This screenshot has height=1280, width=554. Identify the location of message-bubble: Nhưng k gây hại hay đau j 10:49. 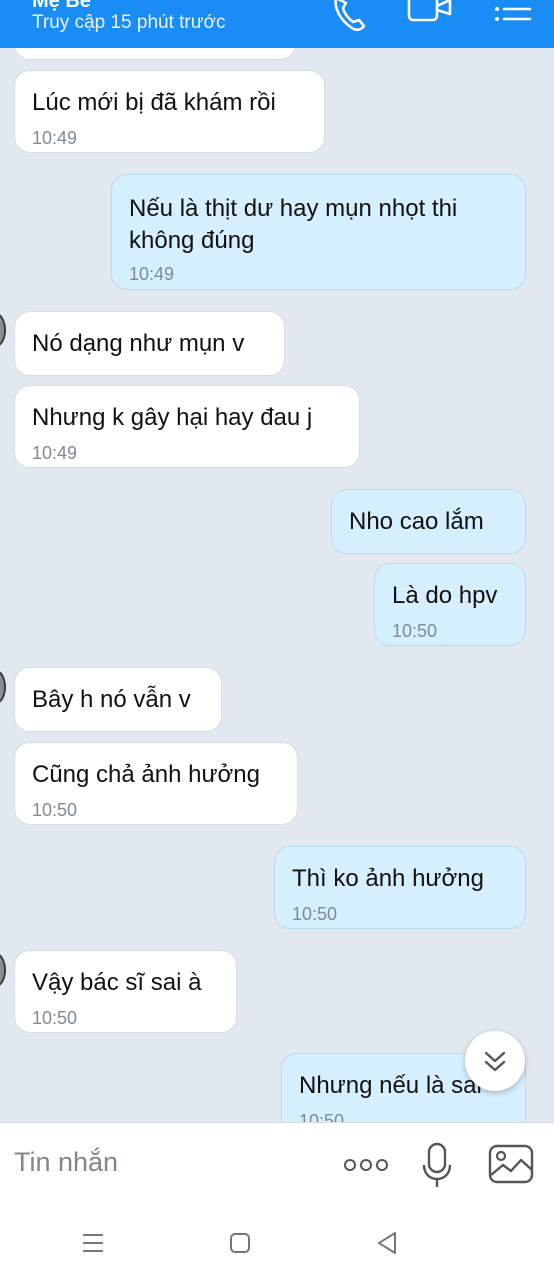
(187, 426).